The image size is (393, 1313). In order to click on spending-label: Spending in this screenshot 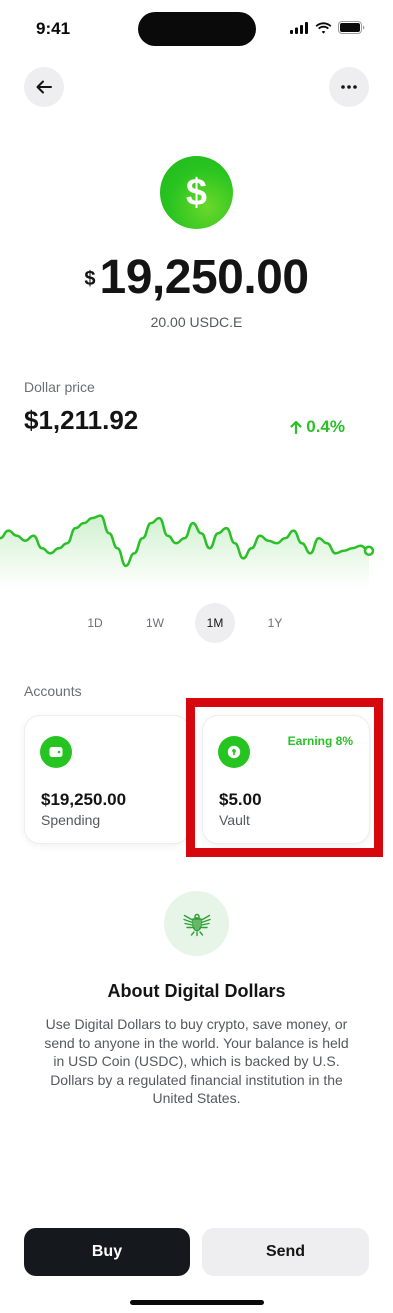, I will do `click(71, 820)`.